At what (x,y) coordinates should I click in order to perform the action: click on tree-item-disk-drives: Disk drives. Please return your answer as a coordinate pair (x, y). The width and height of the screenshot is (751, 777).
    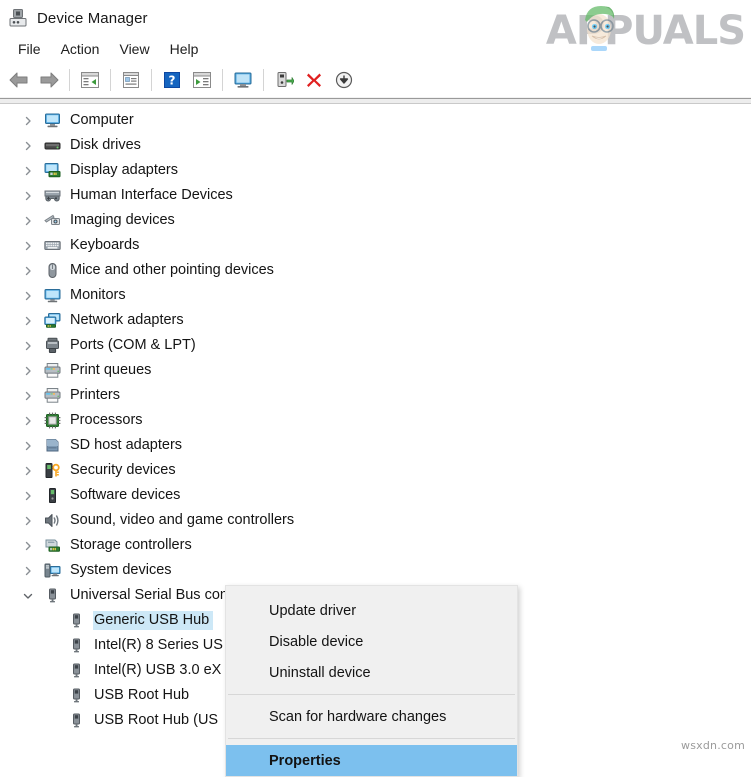
    Looking at the image, I should click on (375, 145).